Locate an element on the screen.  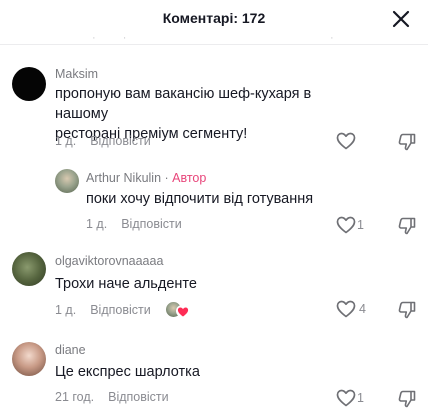
comment-username: Arthur Nikulin · Автор is located at coordinates (146, 178).